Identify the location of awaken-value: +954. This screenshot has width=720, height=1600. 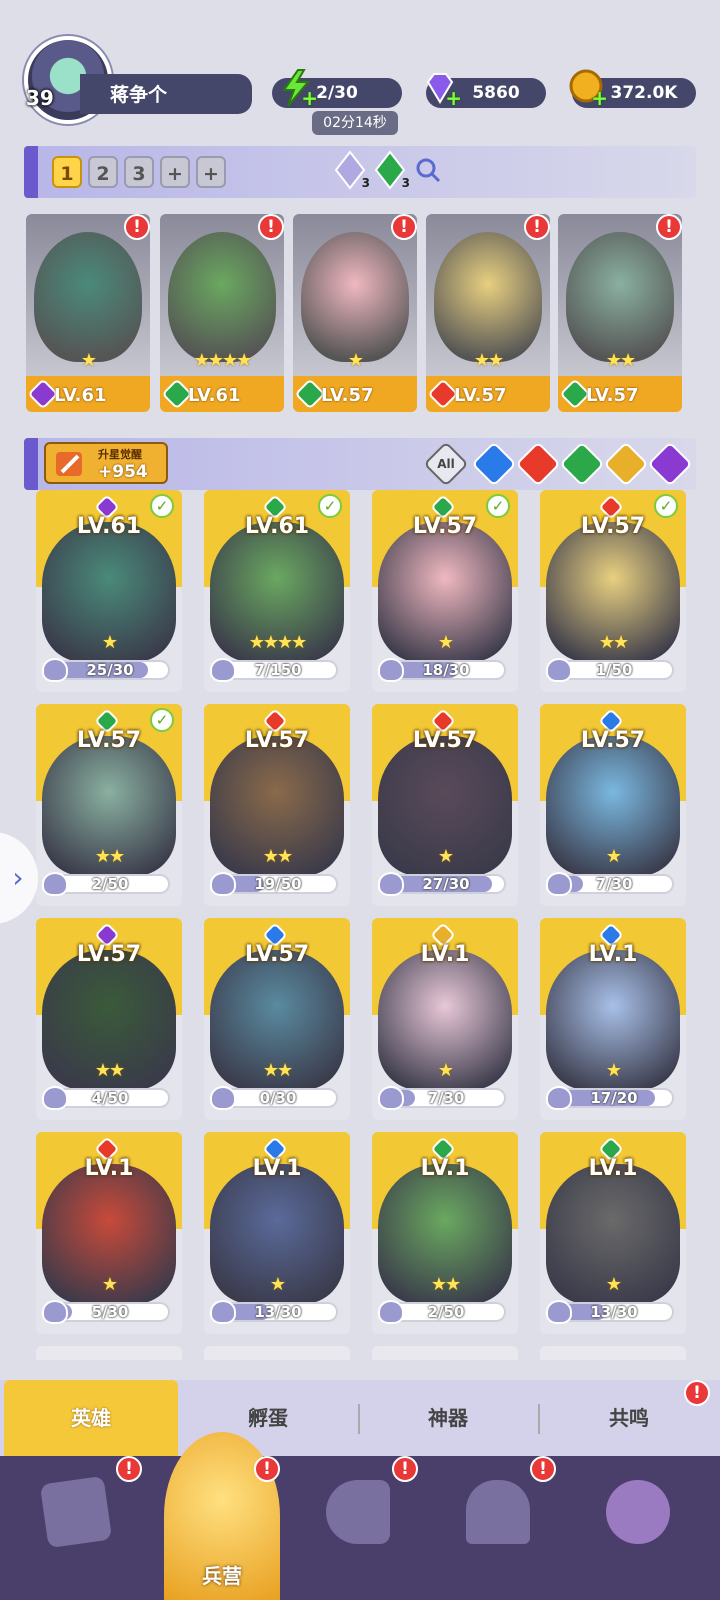
(123, 472).